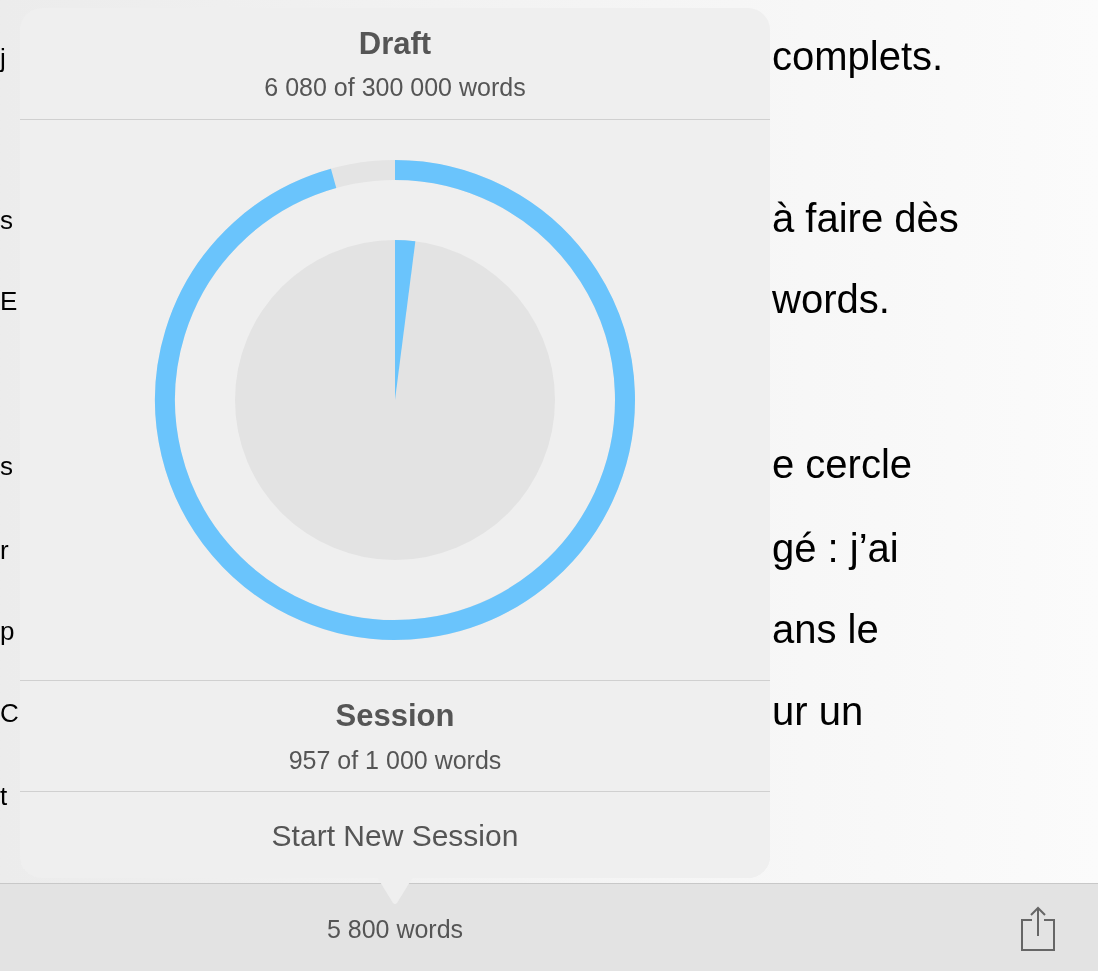 The image size is (1098, 971). I want to click on text-fragment: ur un, so click(818, 711).